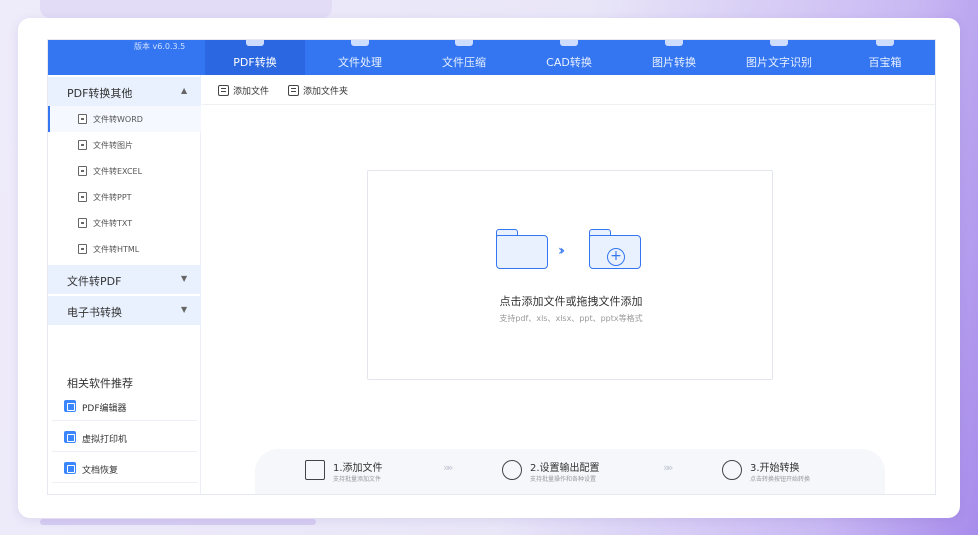 Image resolution: width=978 pixels, height=535 pixels. I want to click on sidebar-item-label: 文件转HTML, so click(116, 249).